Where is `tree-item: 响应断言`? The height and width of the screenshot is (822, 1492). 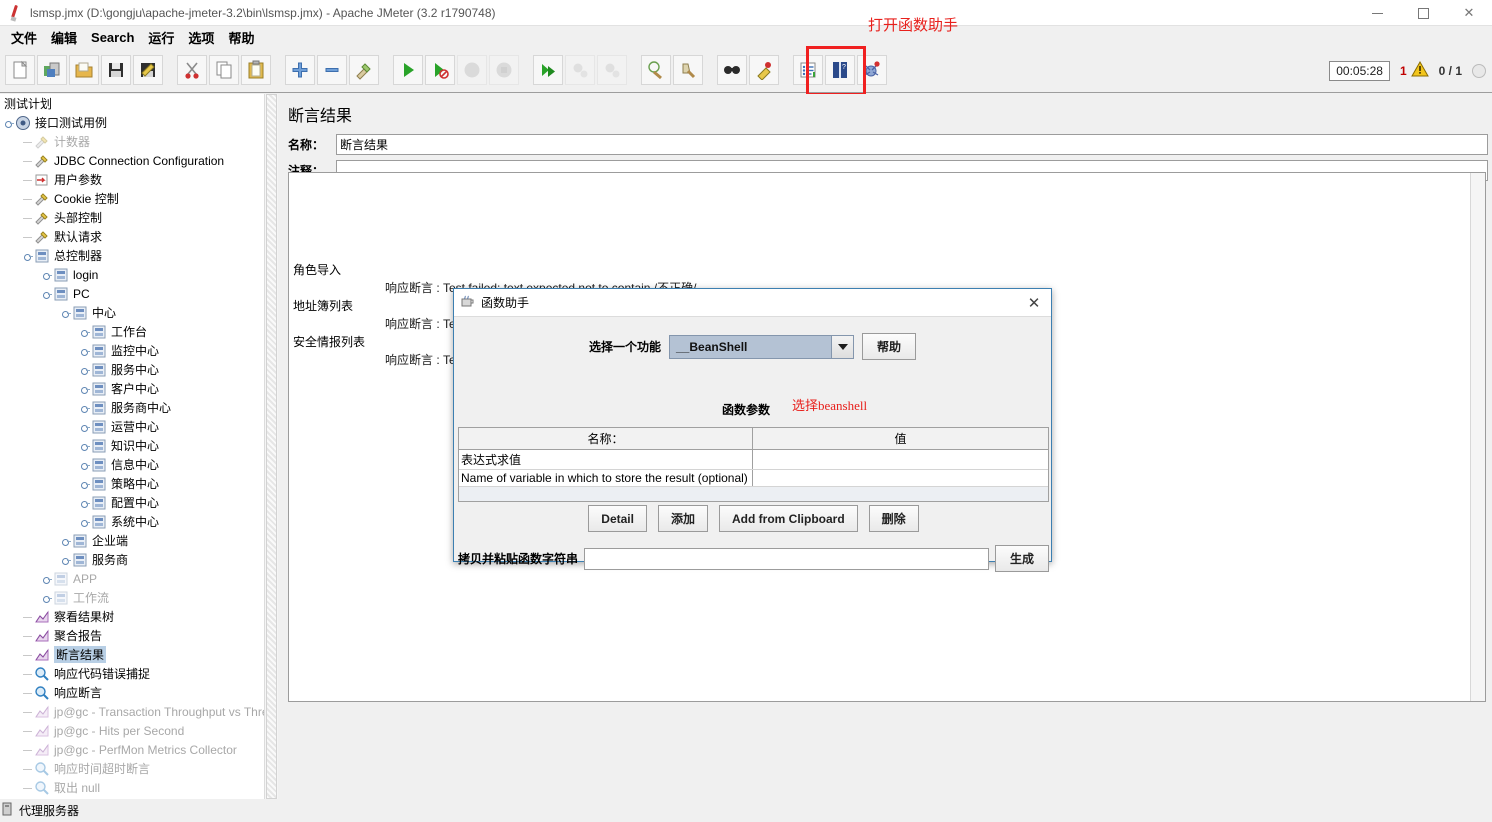 tree-item: 响应断言 is located at coordinates (139, 692).